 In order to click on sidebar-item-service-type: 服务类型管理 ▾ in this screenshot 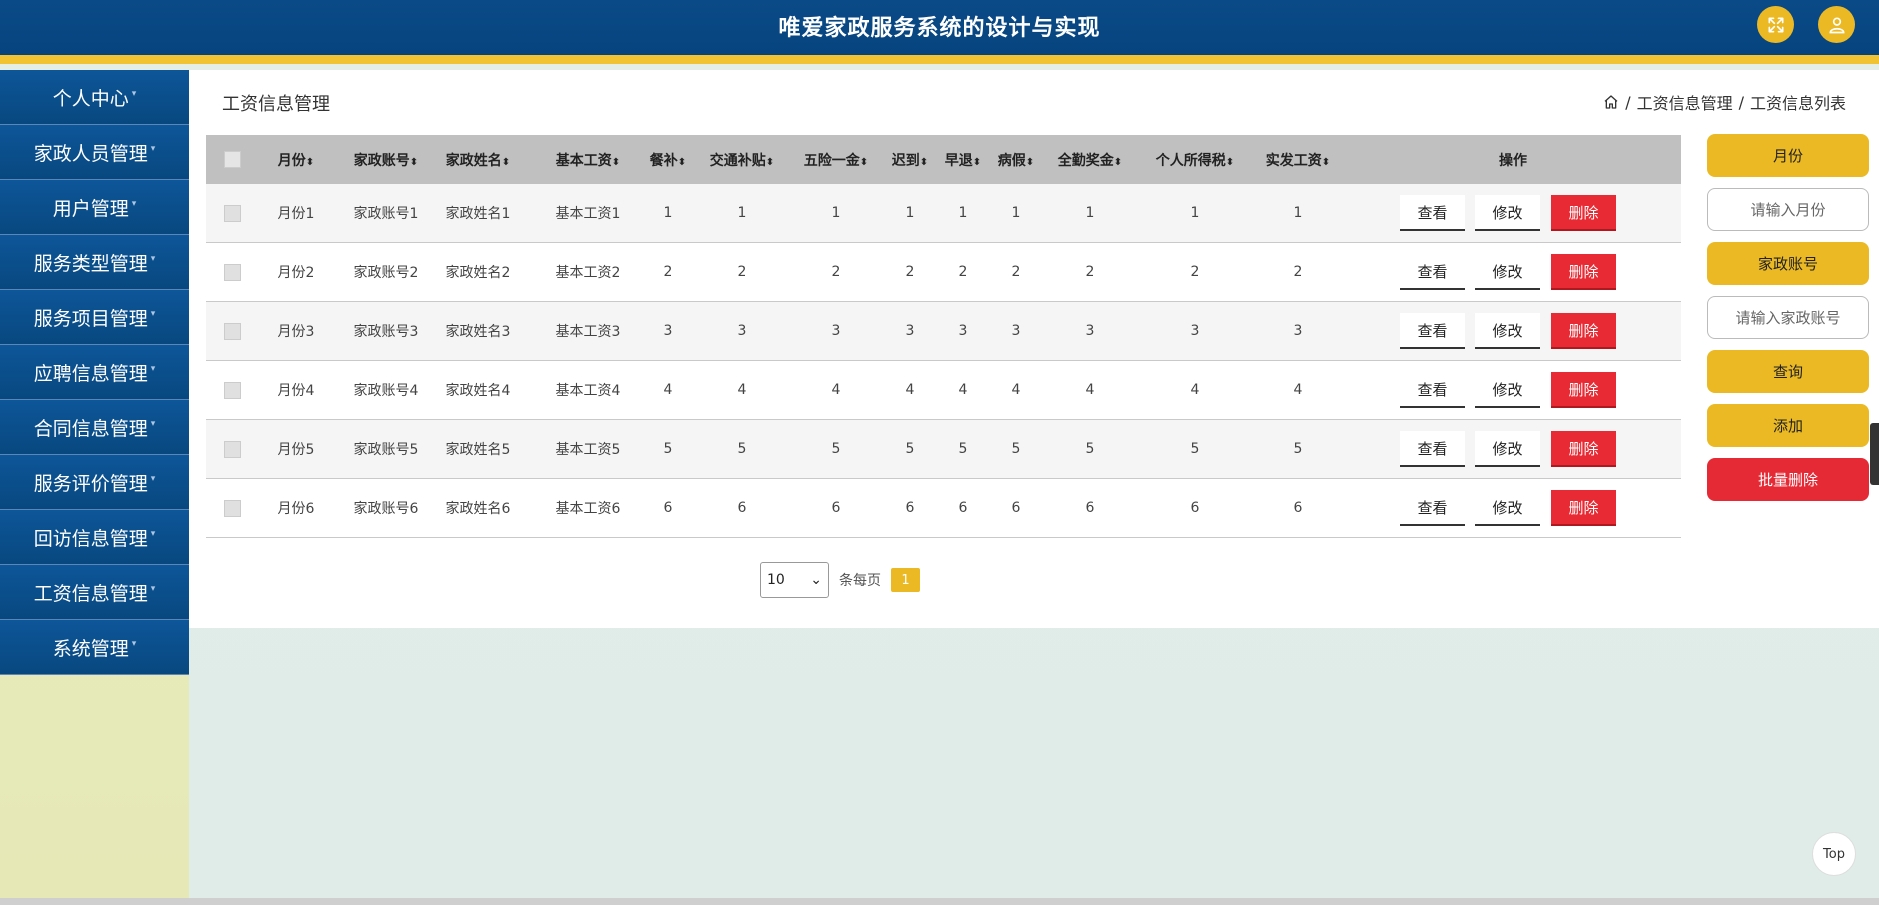, I will do `click(94, 262)`.